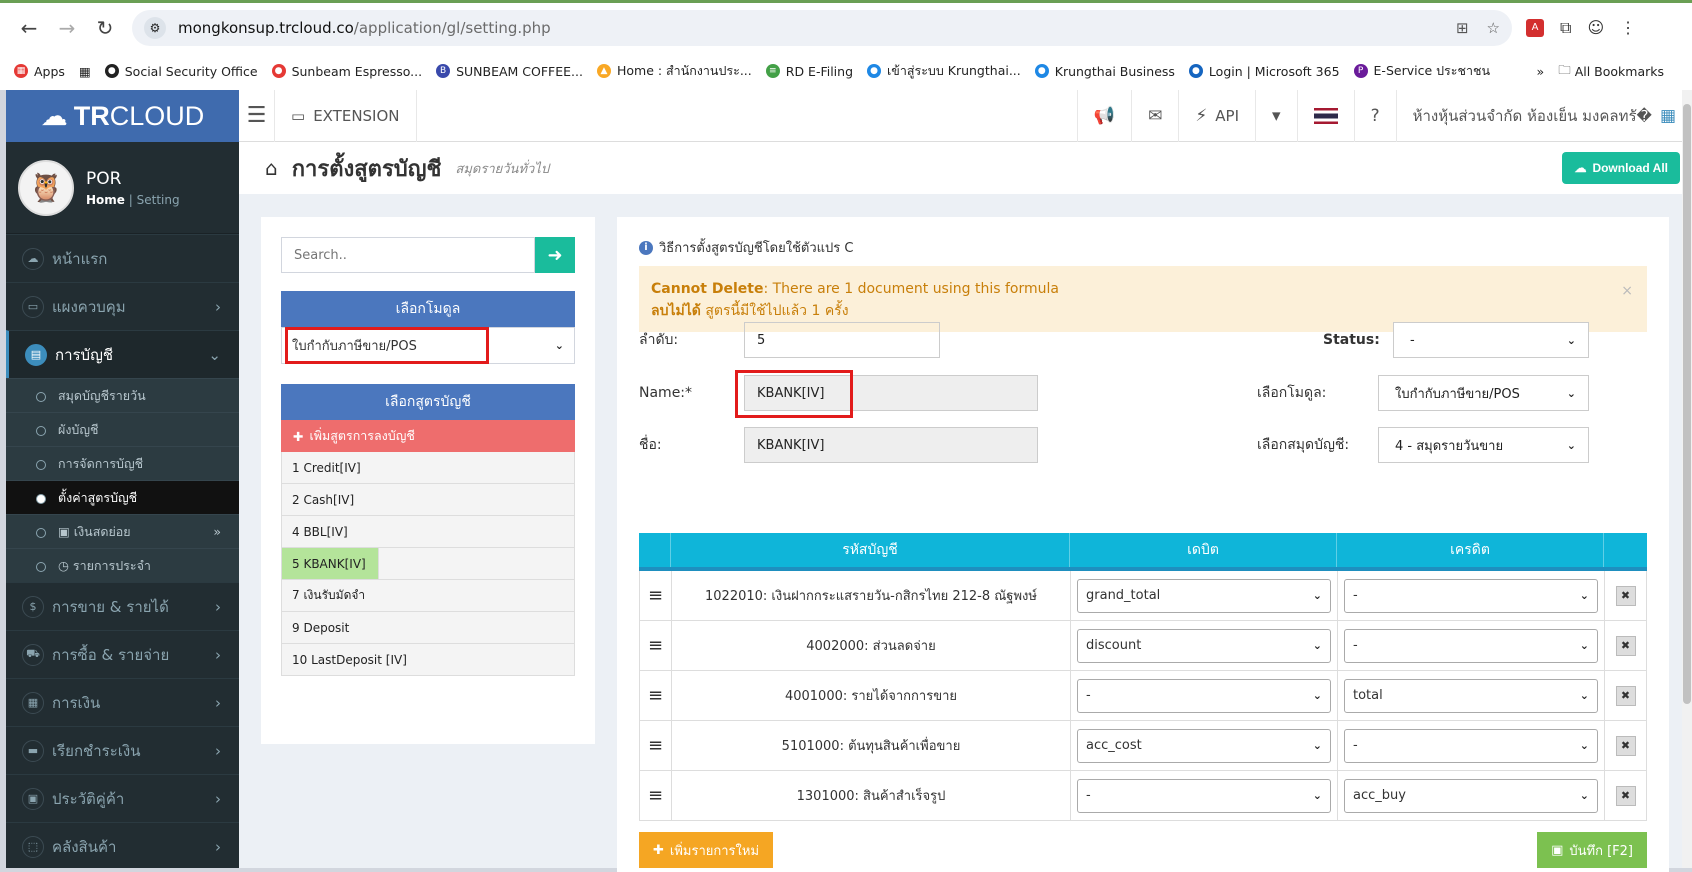 The width and height of the screenshot is (1692, 872). Describe the element at coordinates (1421, 71) in the screenshot. I see `bookmark-item: P E-Service ประชาชน` at that location.